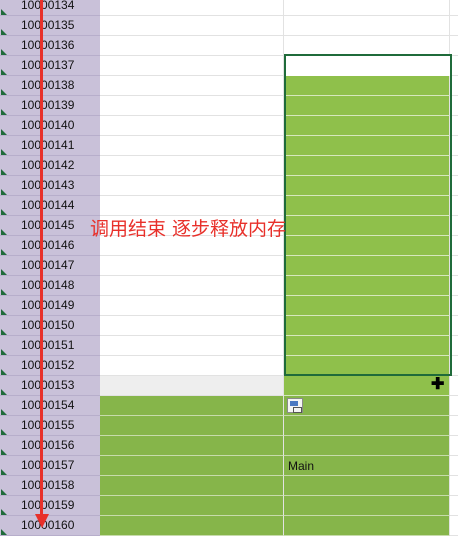 This screenshot has width=458, height=536. Describe the element at coordinates (50, 506) in the screenshot. I see `row-header: 10000159` at that location.